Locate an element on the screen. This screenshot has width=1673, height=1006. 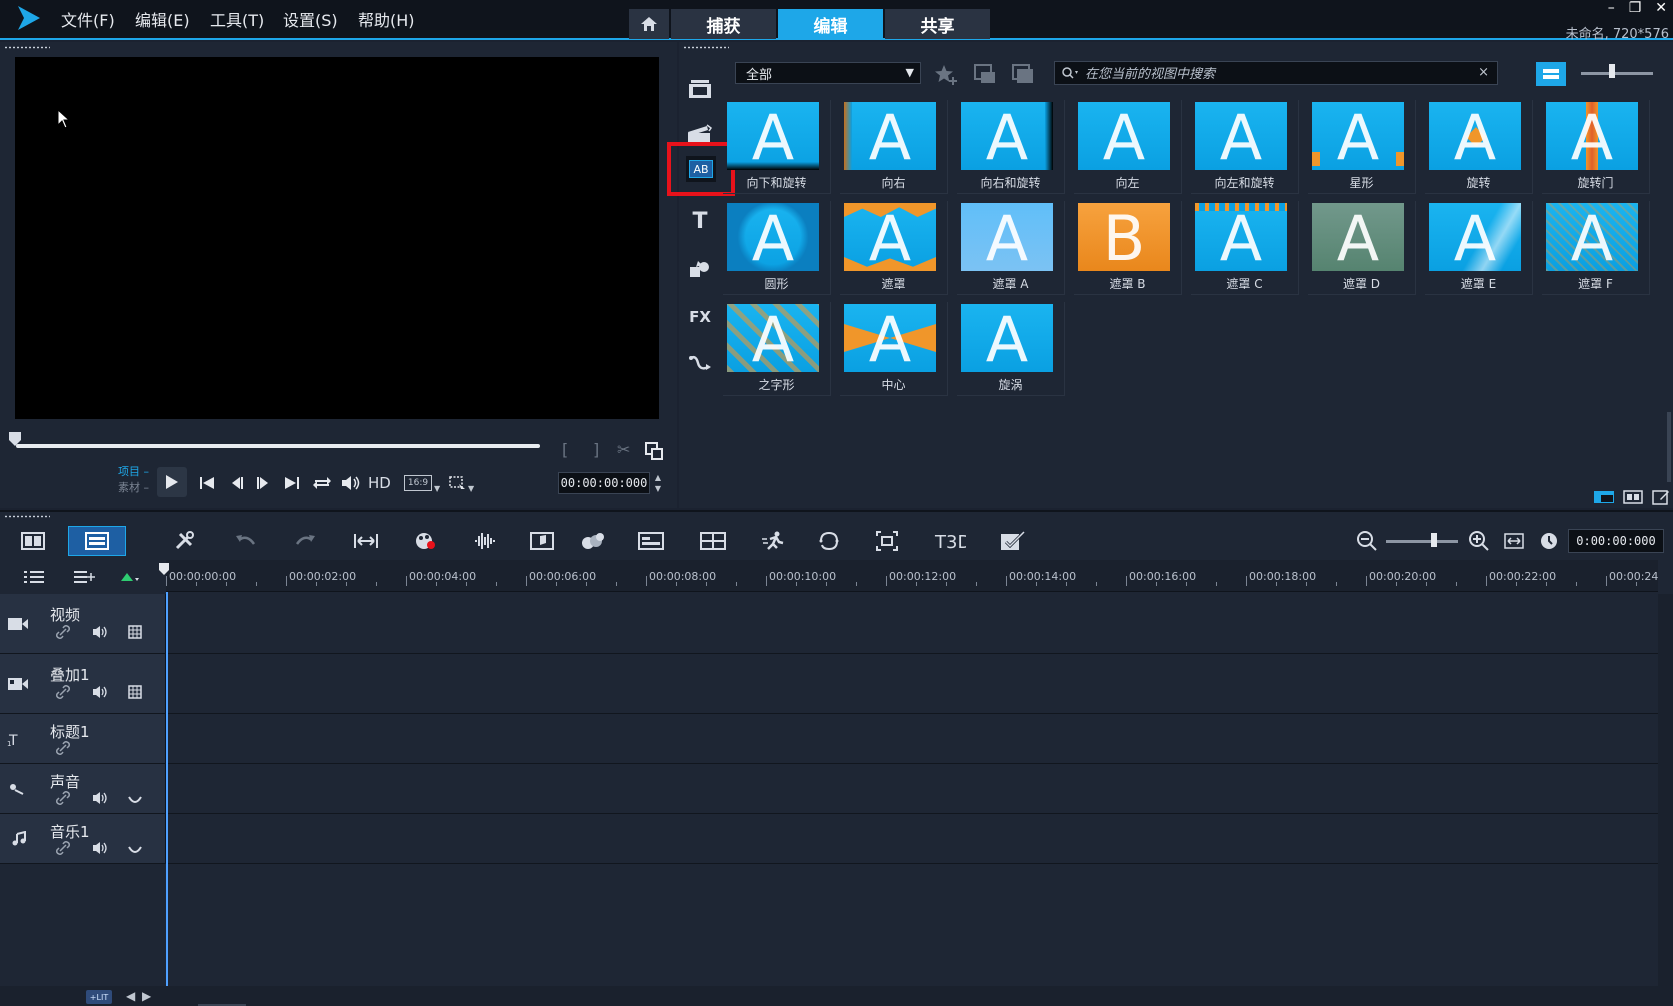
enable-ripple-editing-button is located at coordinates (130, 577).